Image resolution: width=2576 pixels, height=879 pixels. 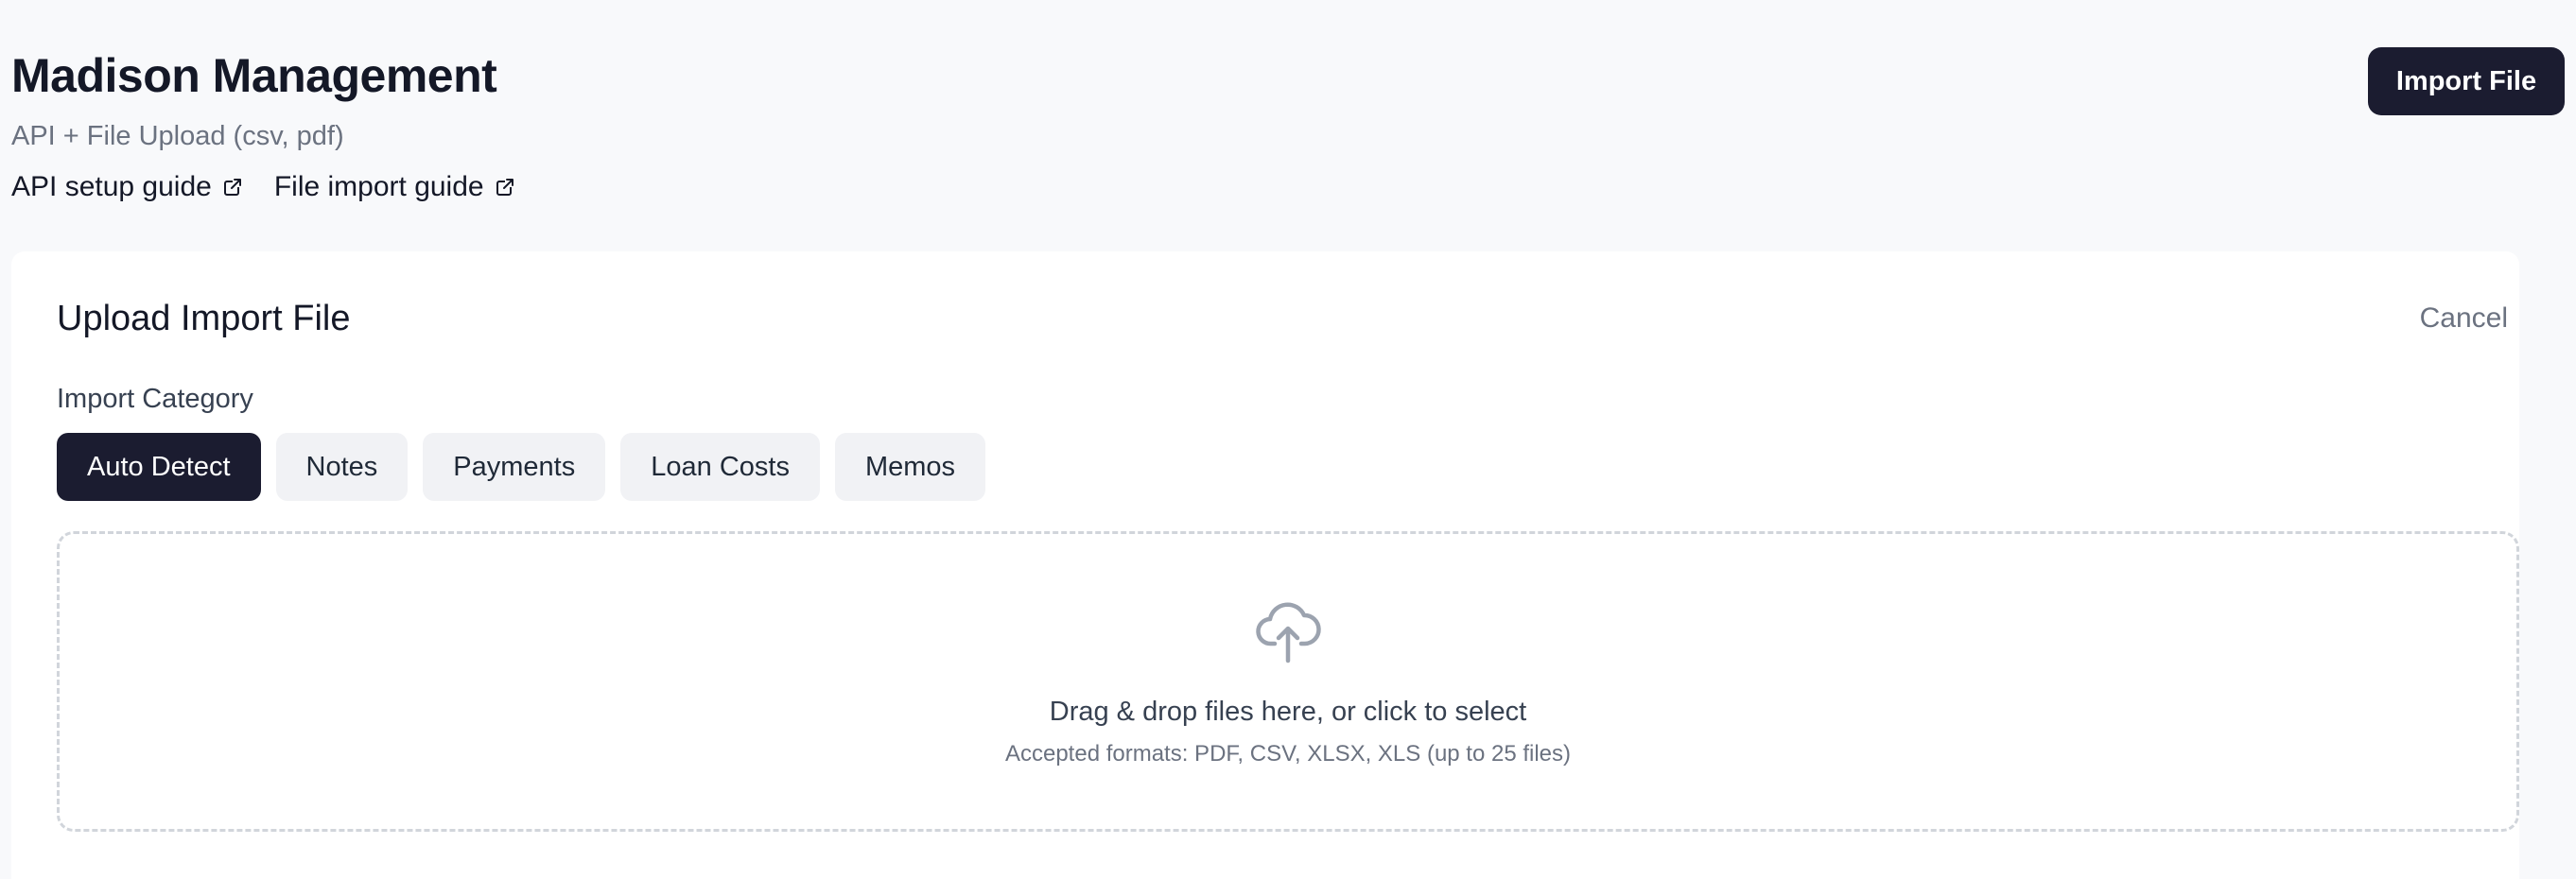 I want to click on file-import-guide-label: File import guide, so click(x=378, y=186).